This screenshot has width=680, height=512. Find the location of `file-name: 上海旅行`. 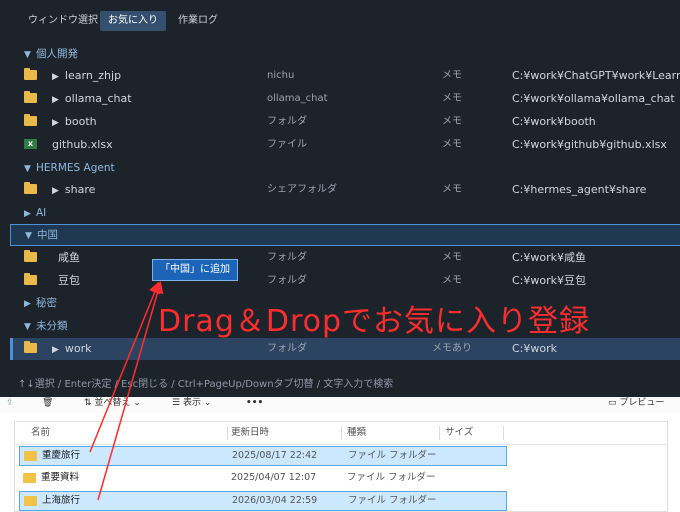

file-name: 上海旅行 is located at coordinates (61, 500).